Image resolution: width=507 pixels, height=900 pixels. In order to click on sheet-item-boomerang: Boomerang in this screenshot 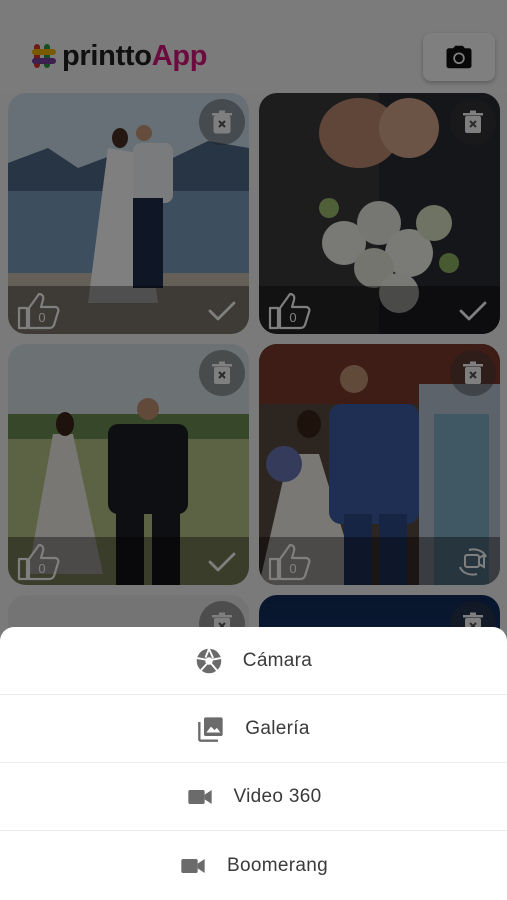, I will do `click(253, 865)`.